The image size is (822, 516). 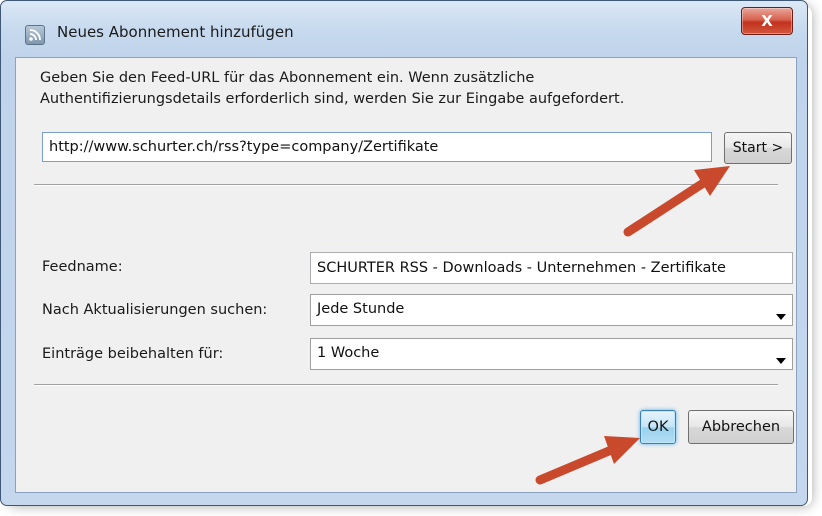 I want to click on start-button: Start >, so click(x=758, y=148).